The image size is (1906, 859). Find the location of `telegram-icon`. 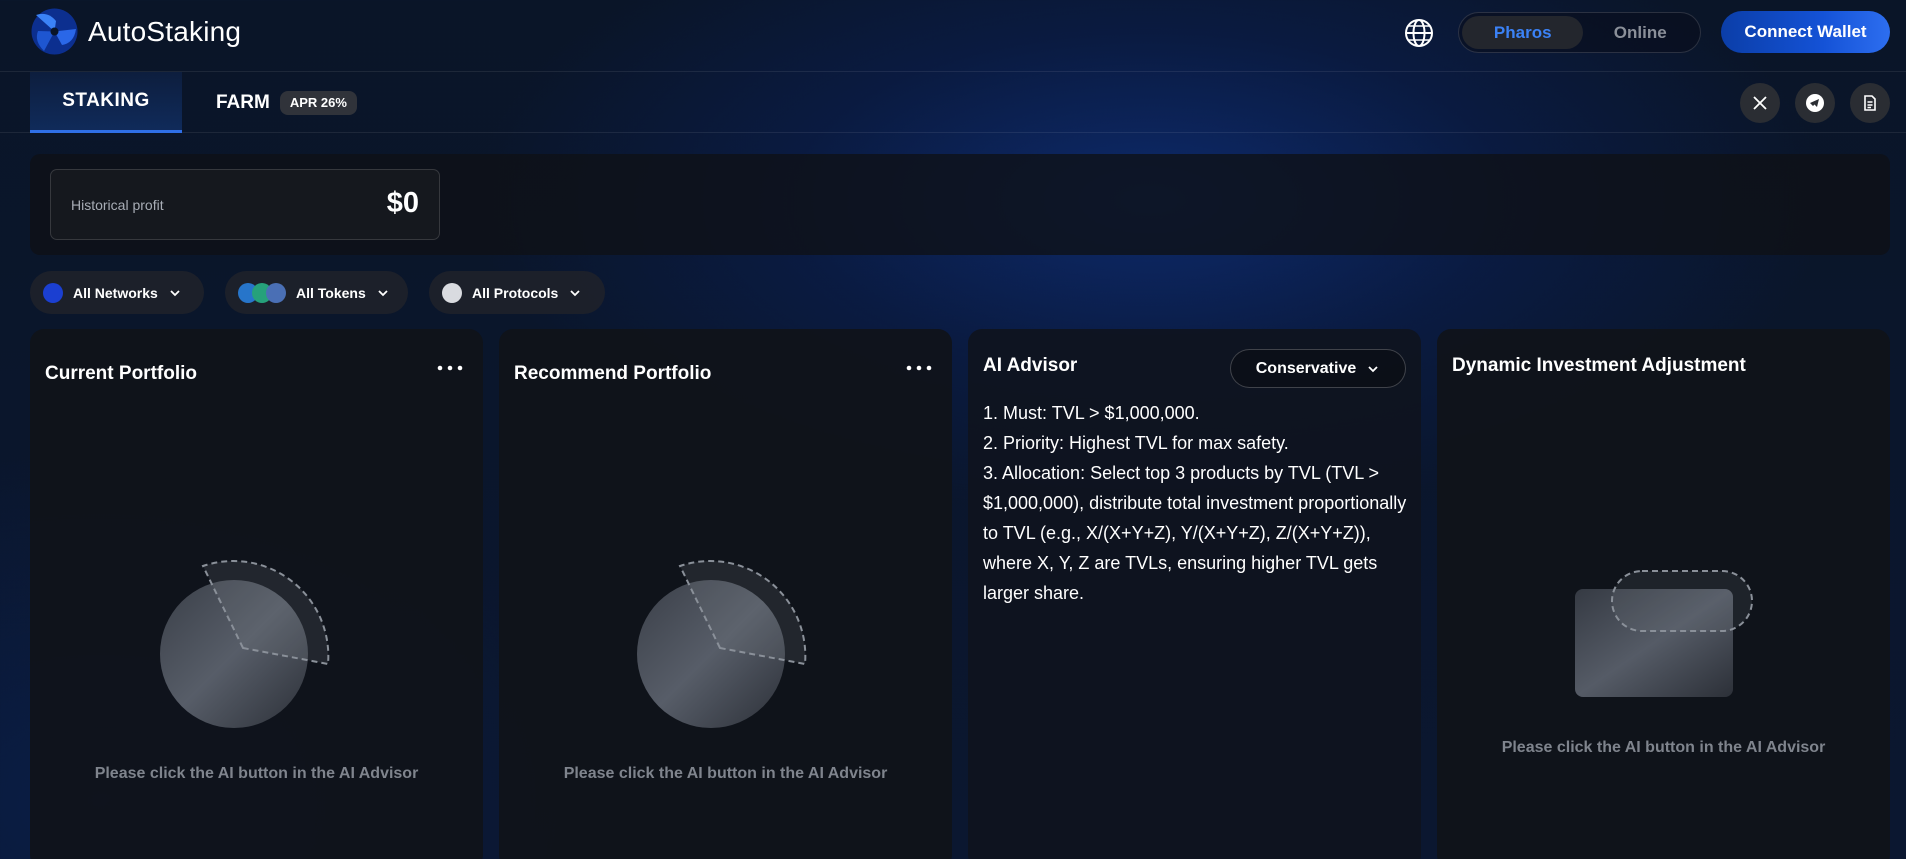

telegram-icon is located at coordinates (1815, 103).